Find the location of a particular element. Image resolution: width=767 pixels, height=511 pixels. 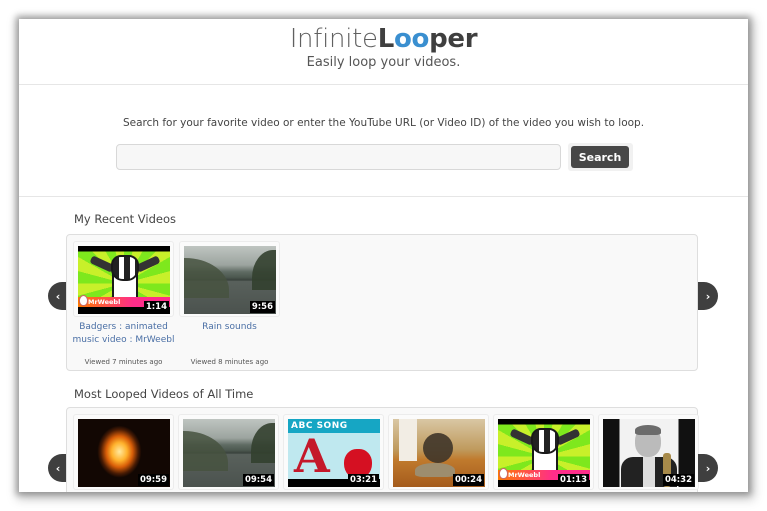

video-thumbnail-frame: 09:59 is located at coordinates (123, 452).